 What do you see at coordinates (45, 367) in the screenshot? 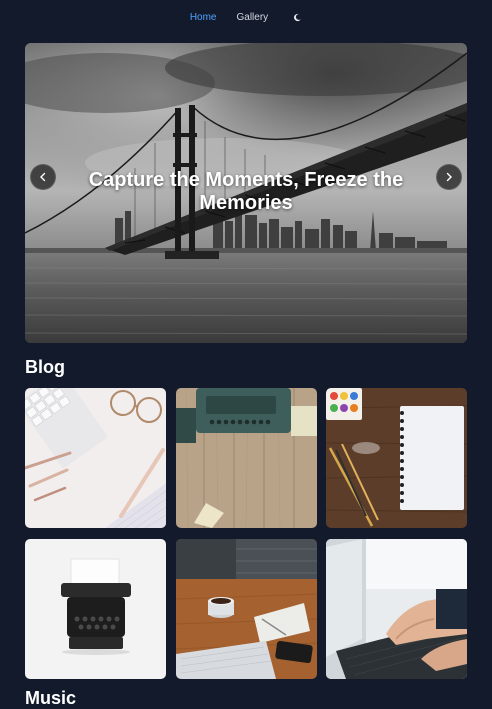
I see `blog-section-title: Blog` at bounding box center [45, 367].